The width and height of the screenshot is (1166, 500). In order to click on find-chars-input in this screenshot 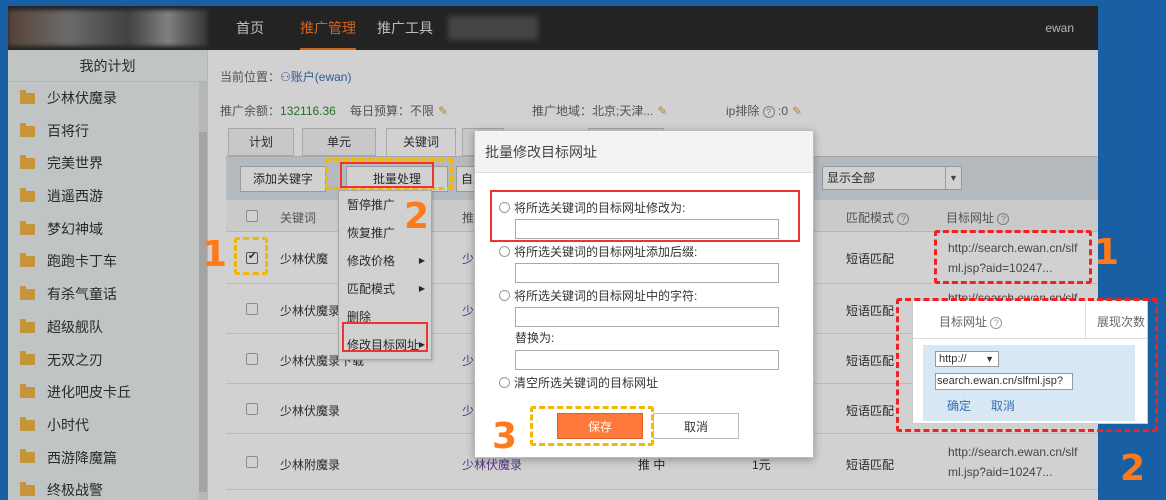, I will do `click(647, 317)`.